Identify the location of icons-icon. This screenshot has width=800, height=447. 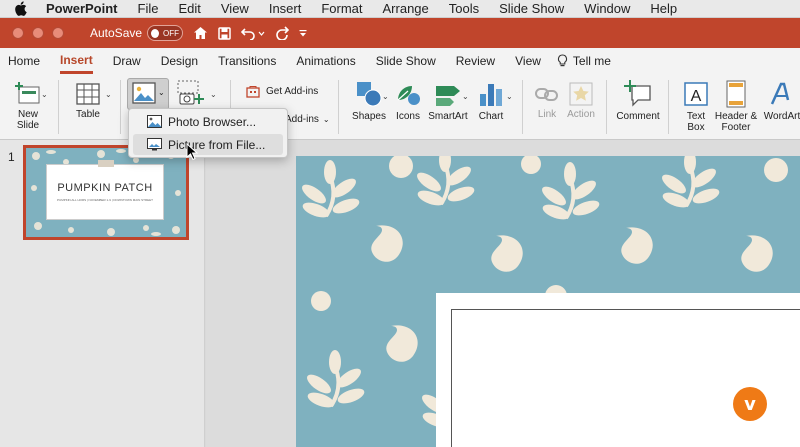
(408, 95).